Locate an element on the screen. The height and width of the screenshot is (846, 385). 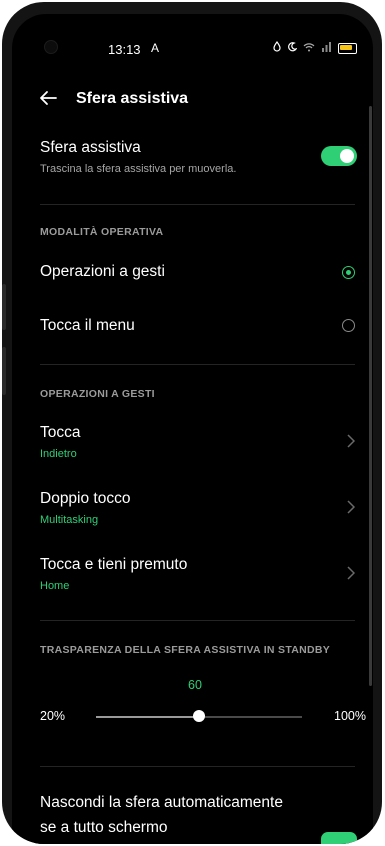
notification-icon: A is located at coordinates (155, 48).